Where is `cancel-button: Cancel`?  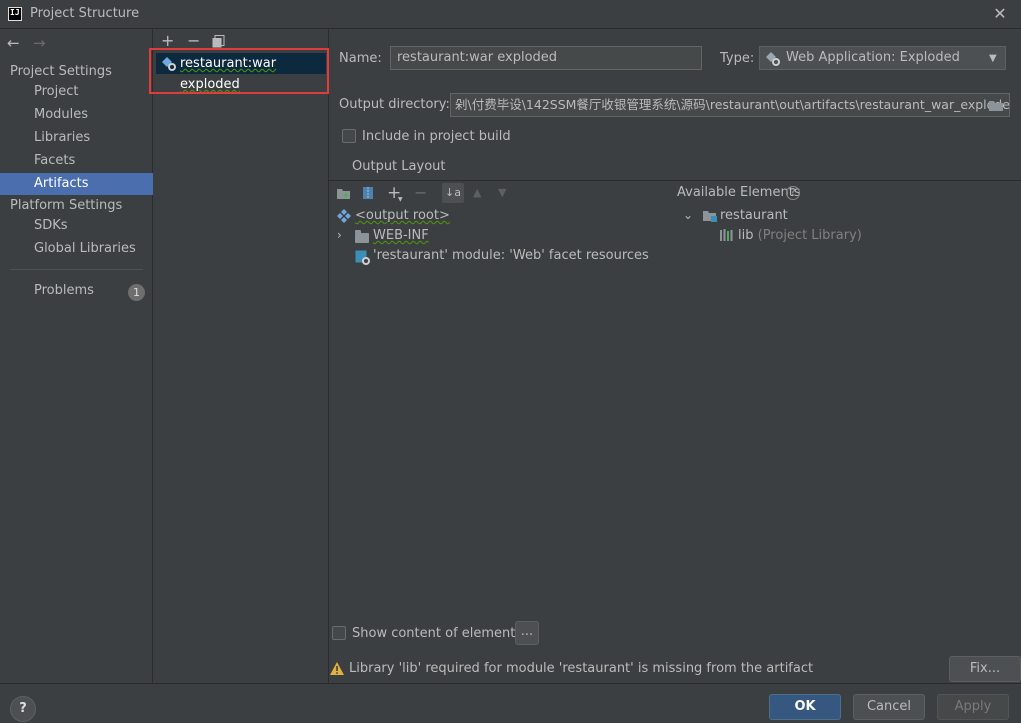 cancel-button: Cancel is located at coordinates (889, 707).